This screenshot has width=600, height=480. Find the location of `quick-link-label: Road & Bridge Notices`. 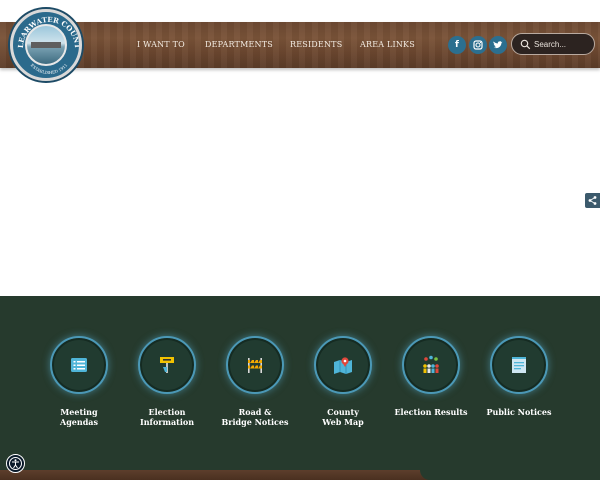

quick-link-label: Road & Bridge Notices is located at coordinates (255, 417).